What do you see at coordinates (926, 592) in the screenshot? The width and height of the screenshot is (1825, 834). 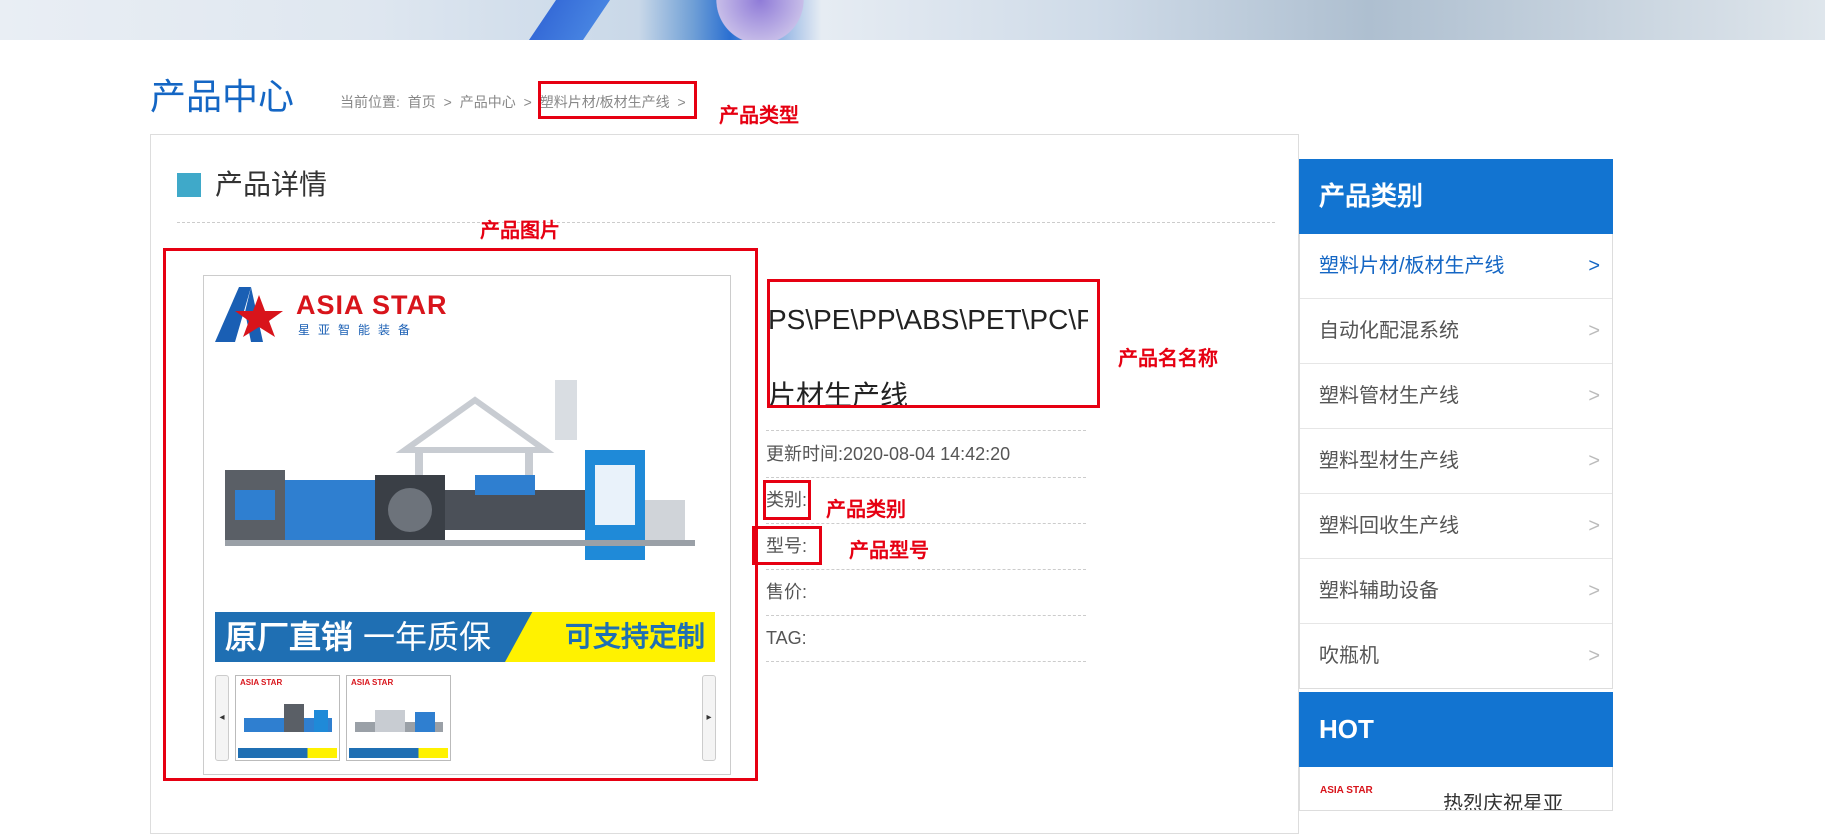 I see `price-row: 售价:` at bounding box center [926, 592].